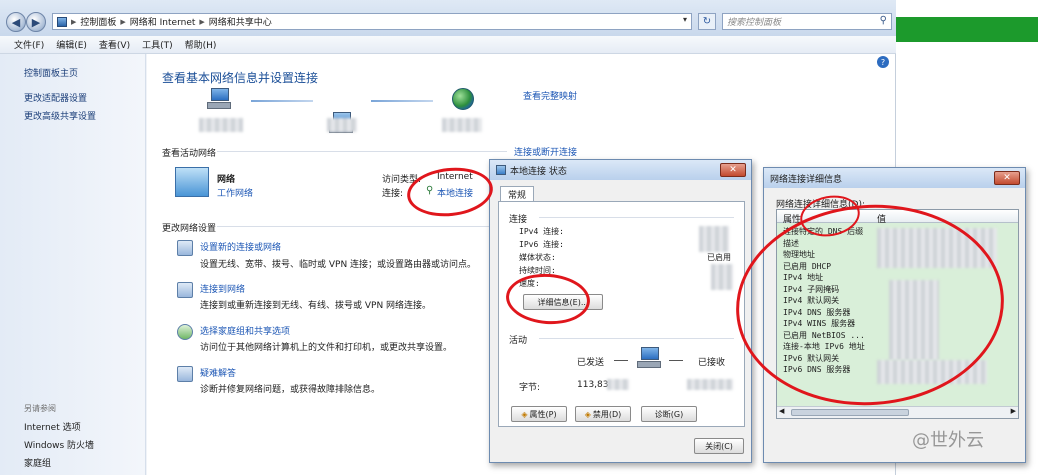 This screenshot has width=1038, height=475. What do you see at coordinates (781, 411) in the screenshot?
I see `scroll-left-icon: ◀` at bounding box center [781, 411].